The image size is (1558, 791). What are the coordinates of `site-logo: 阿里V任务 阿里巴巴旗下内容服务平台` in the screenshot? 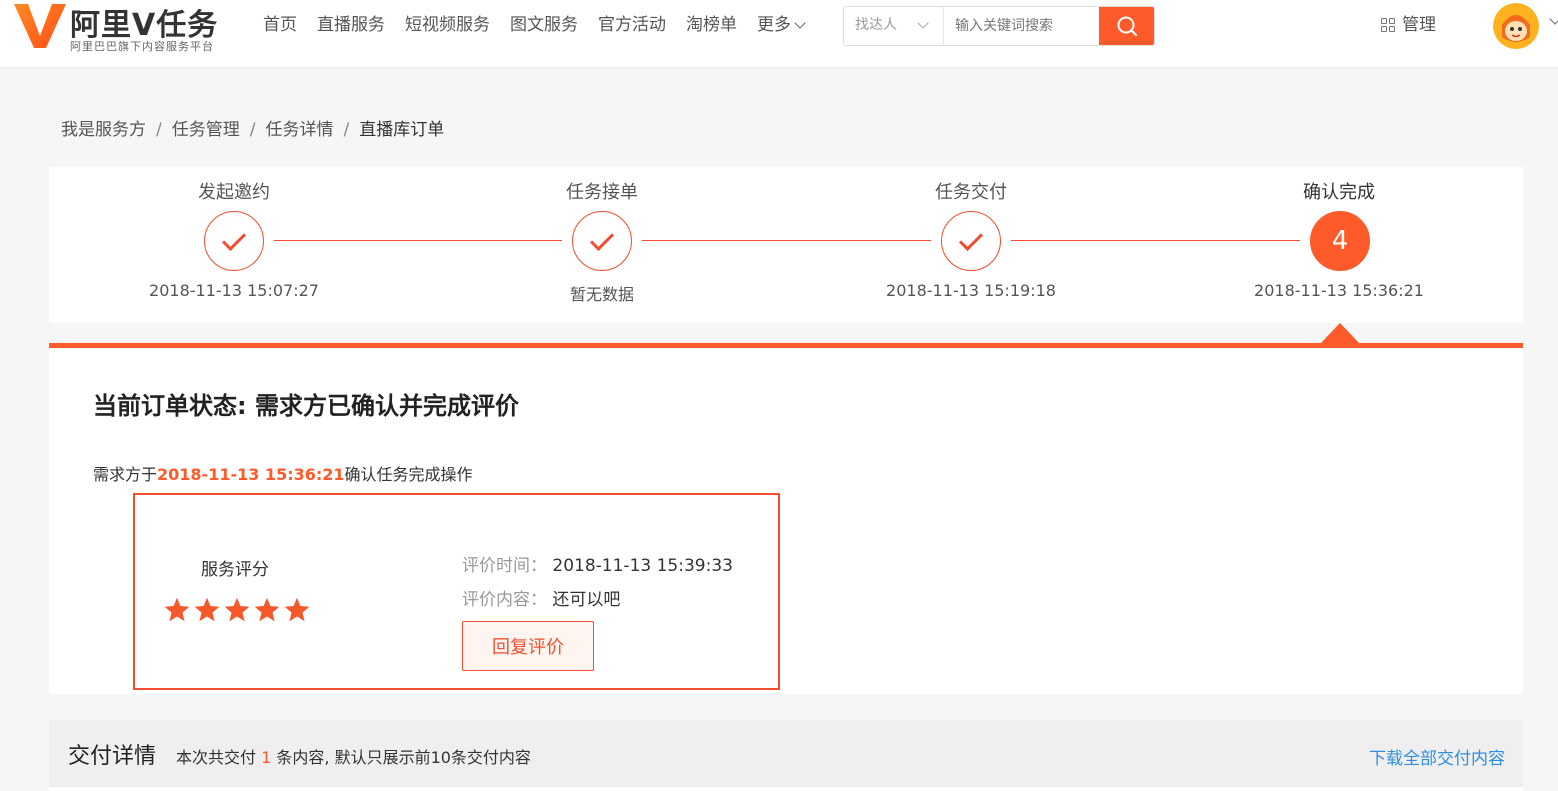 It's located at (122, 30).